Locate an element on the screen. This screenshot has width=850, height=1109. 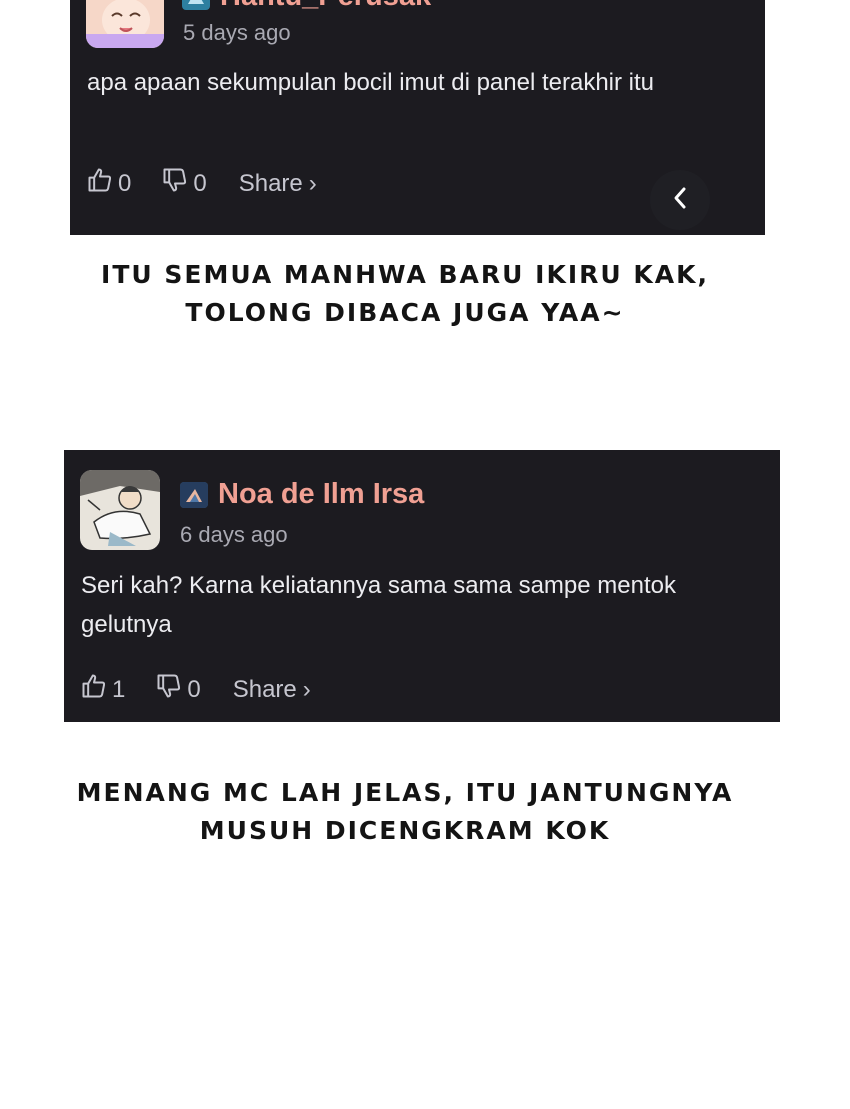
caption-line: ITU SEMUA MANHWA BARU IKIRU KAK, is located at coordinates (405, 274).